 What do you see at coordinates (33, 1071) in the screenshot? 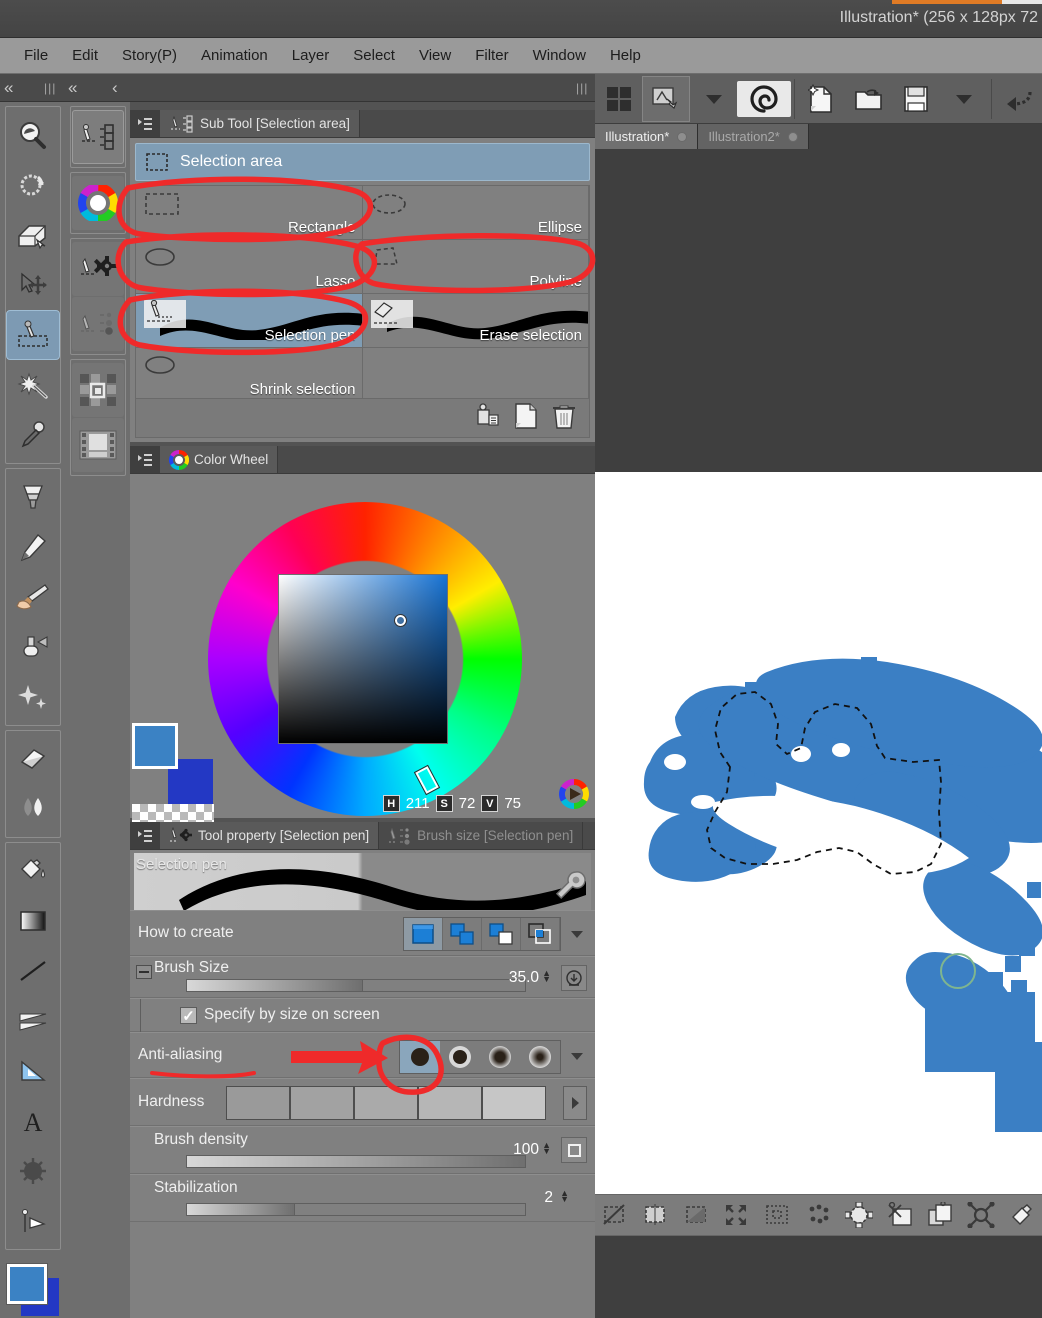
I see `ruler-tool` at bounding box center [33, 1071].